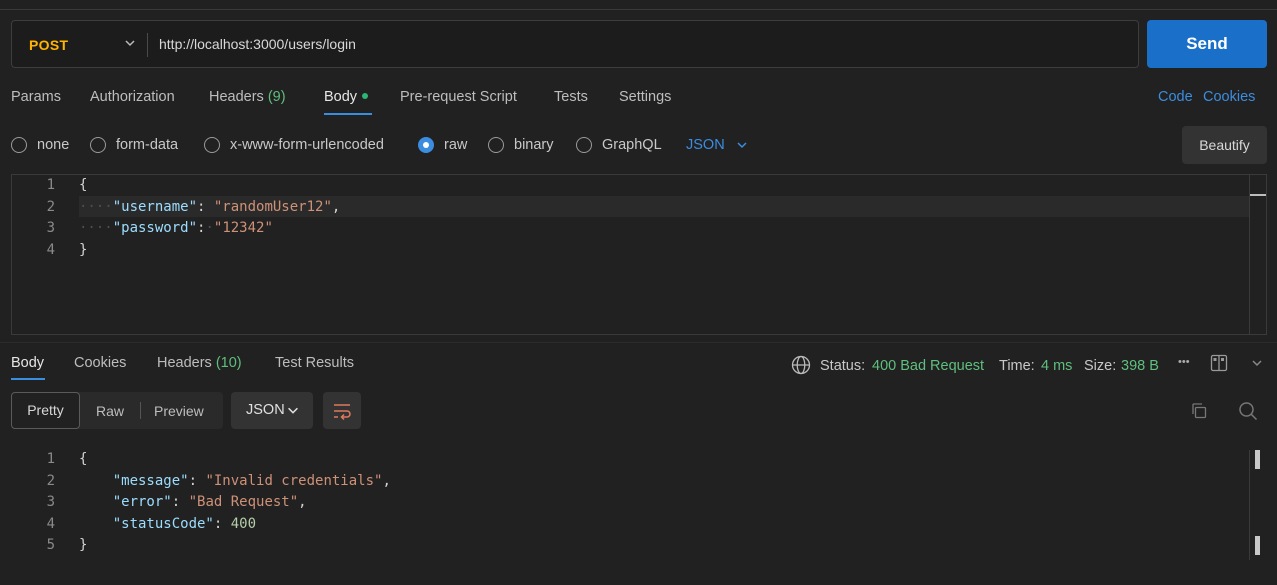 The width and height of the screenshot is (1277, 585). I want to click on top-divider, so click(638, 5).